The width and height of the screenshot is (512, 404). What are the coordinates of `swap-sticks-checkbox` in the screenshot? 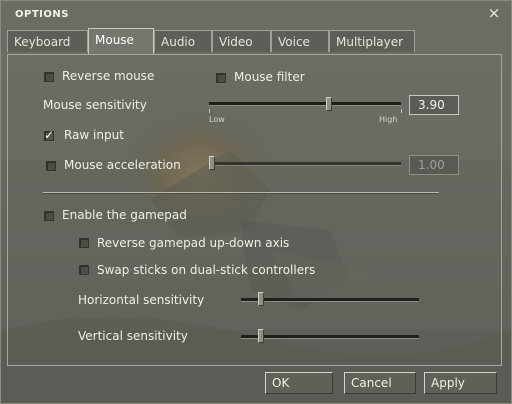 It's located at (84, 270).